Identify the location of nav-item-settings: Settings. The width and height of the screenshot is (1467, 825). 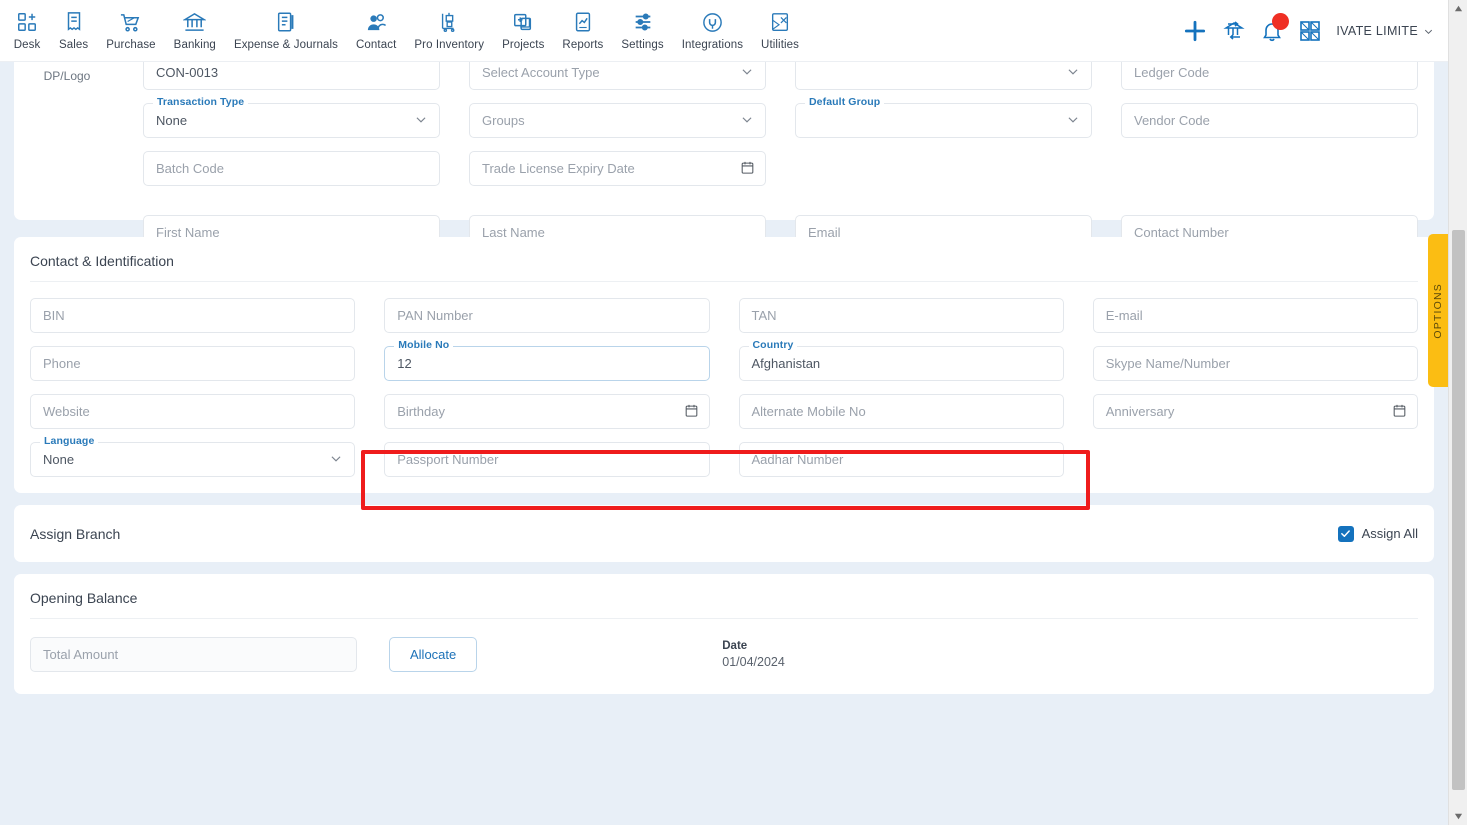
(642, 25).